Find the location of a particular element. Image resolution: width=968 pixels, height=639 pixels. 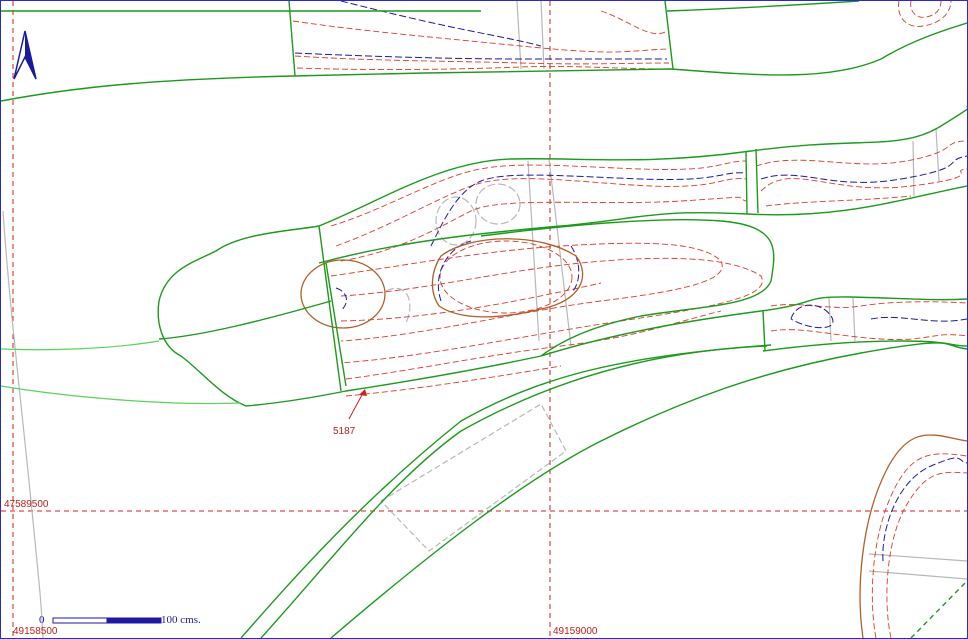

parcel-mid-upper is located at coordinates (642, 166).